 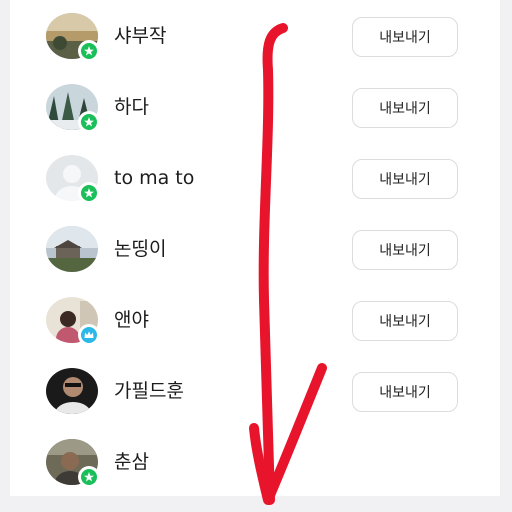 What do you see at coordinates (131, 320) in the screenshot?
I see `member-name: 앤야` at bounding box center [131, 320].